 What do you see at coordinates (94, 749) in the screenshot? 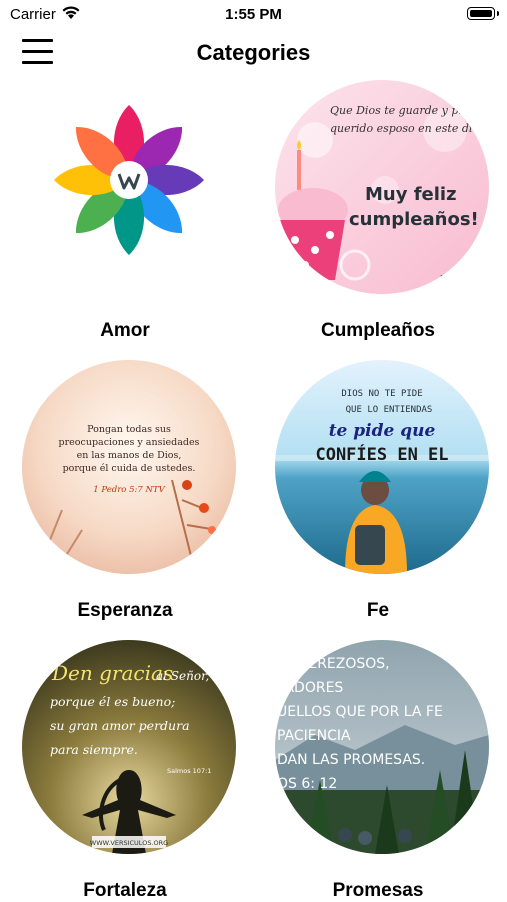
I see `card-text: para siempre.` at bounding box center [94, 749].